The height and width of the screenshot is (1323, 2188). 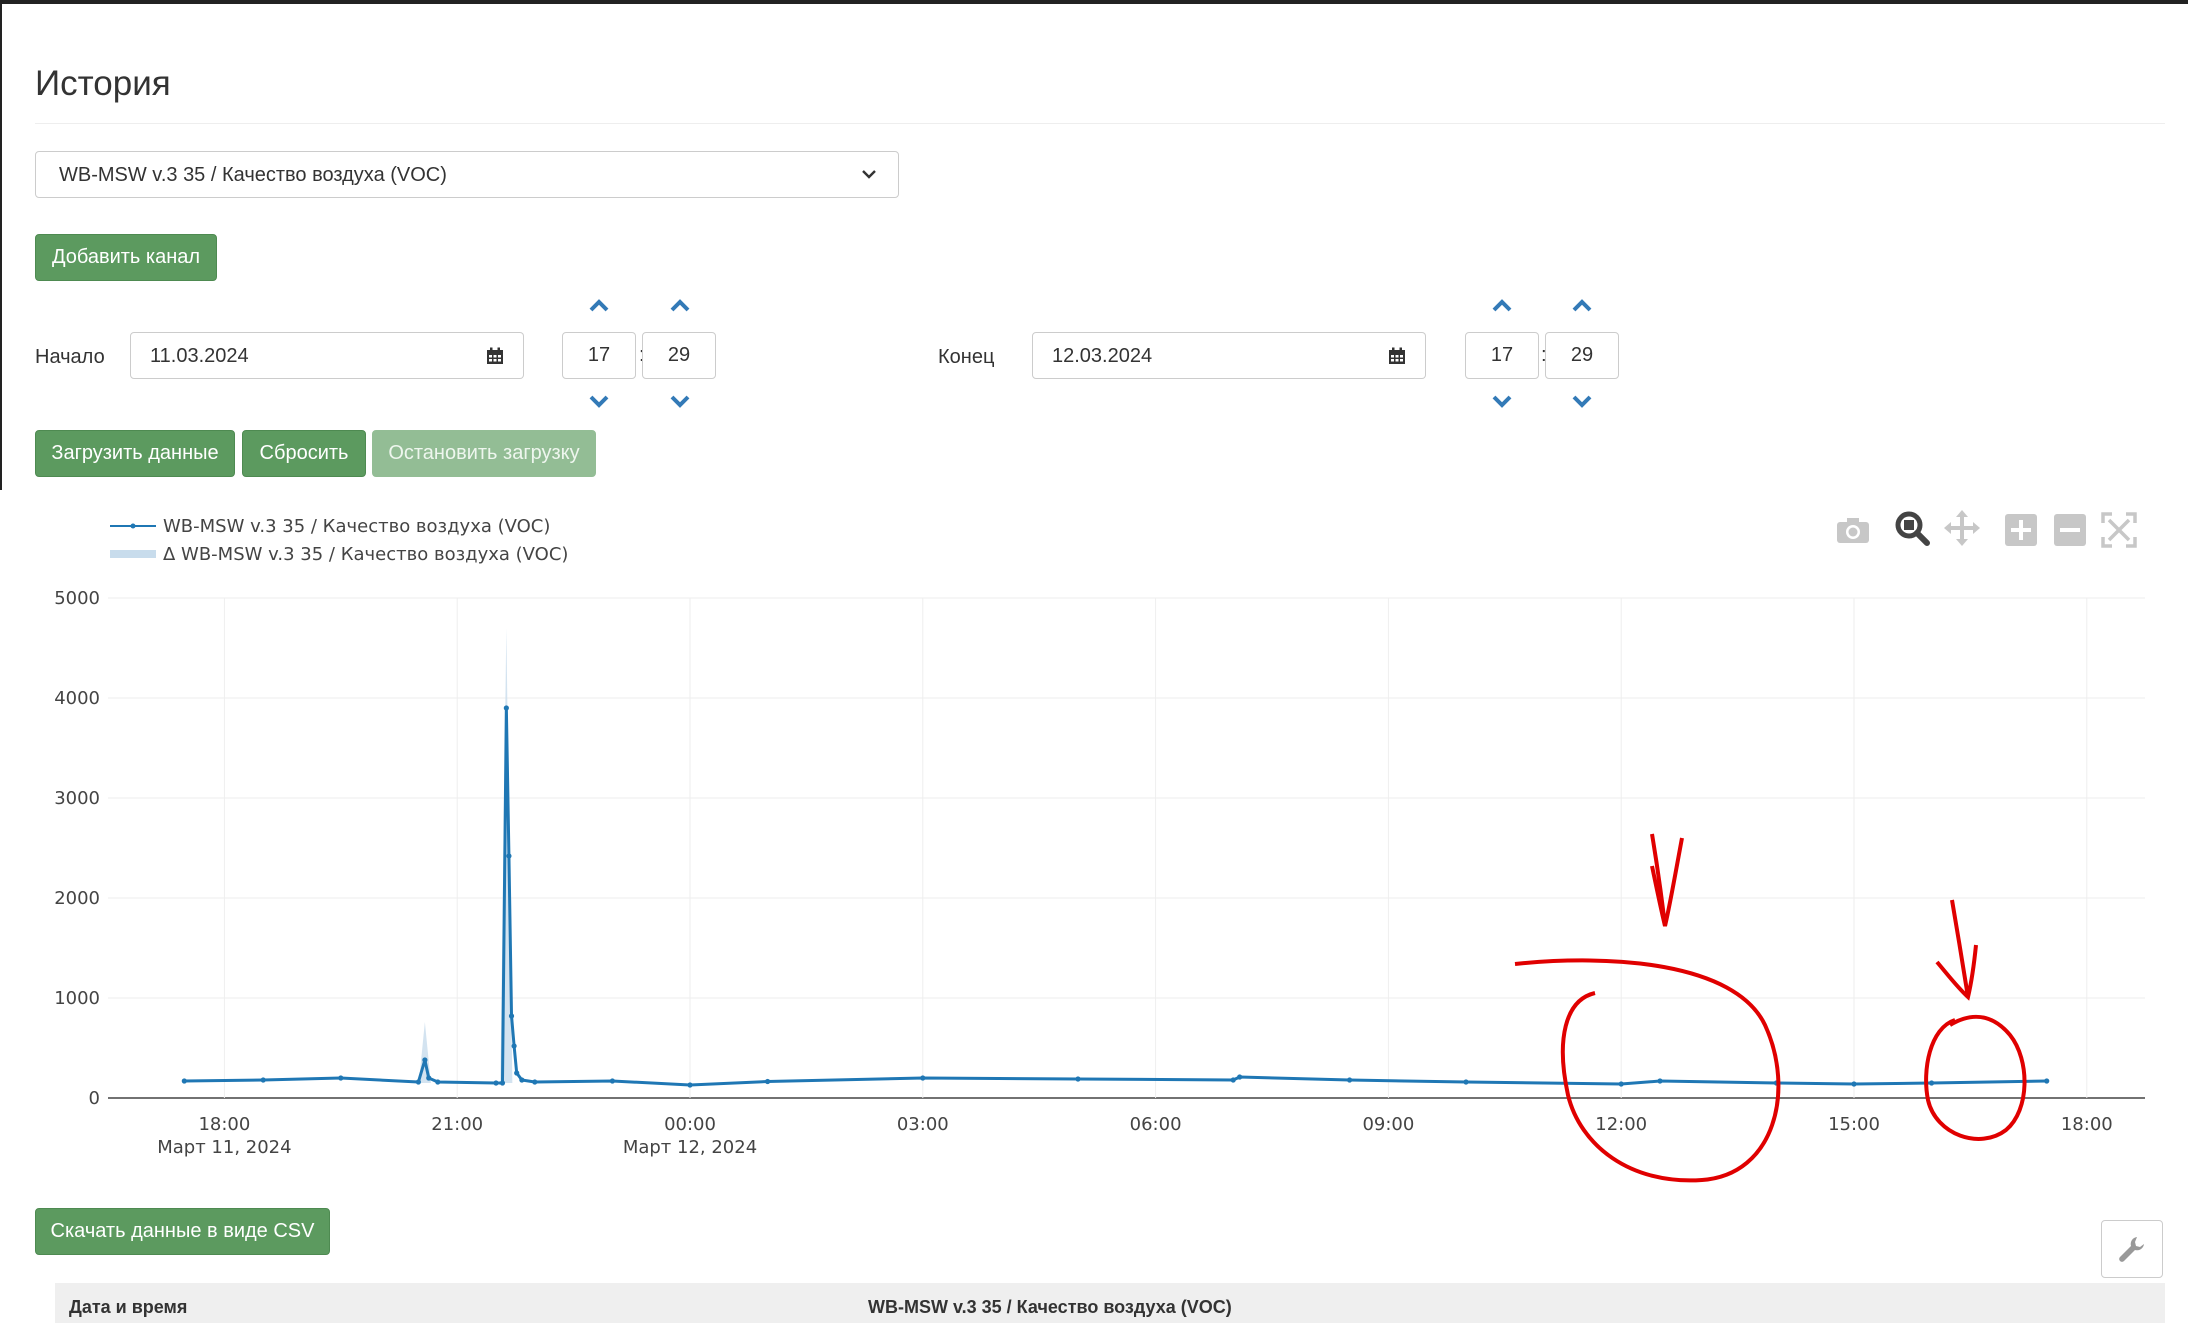 I want to click on wrench-icon, so click(x=2131, y=1249).